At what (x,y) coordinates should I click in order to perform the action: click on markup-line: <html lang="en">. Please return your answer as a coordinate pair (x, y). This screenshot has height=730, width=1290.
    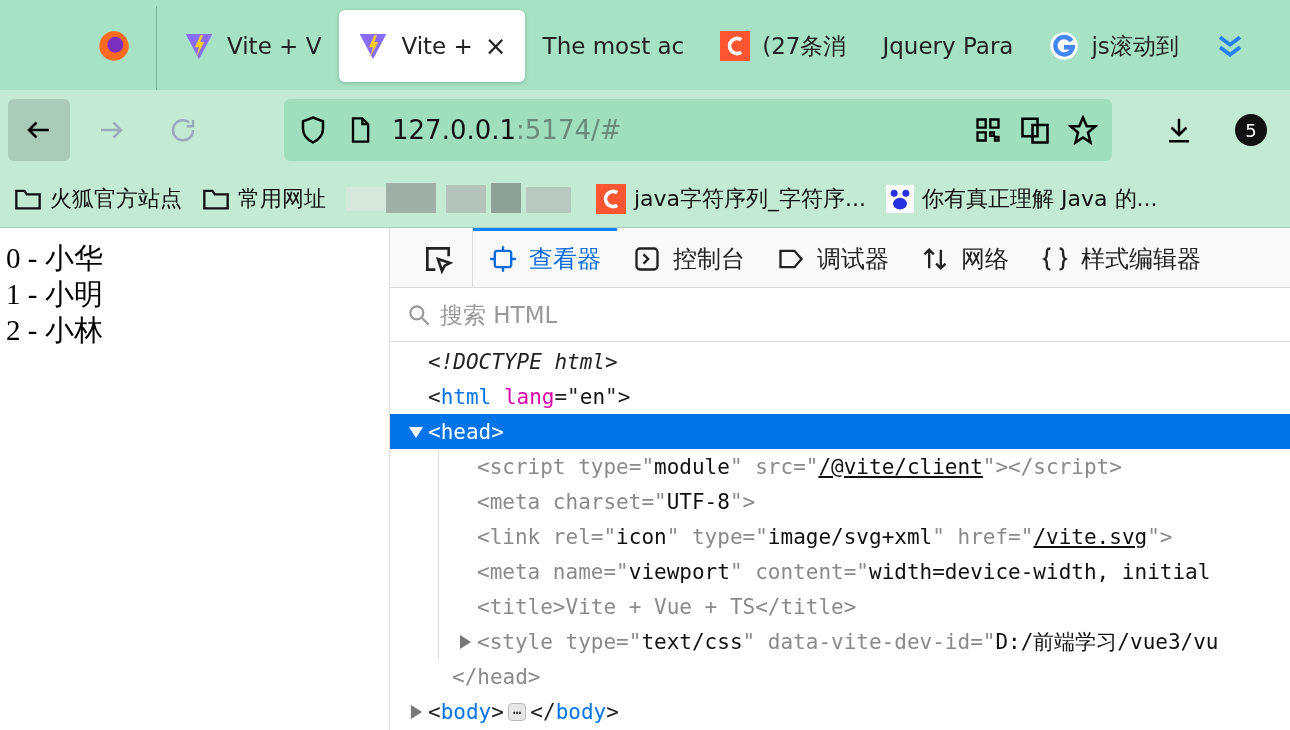
    Looking at the image, I should click on (840, 396).